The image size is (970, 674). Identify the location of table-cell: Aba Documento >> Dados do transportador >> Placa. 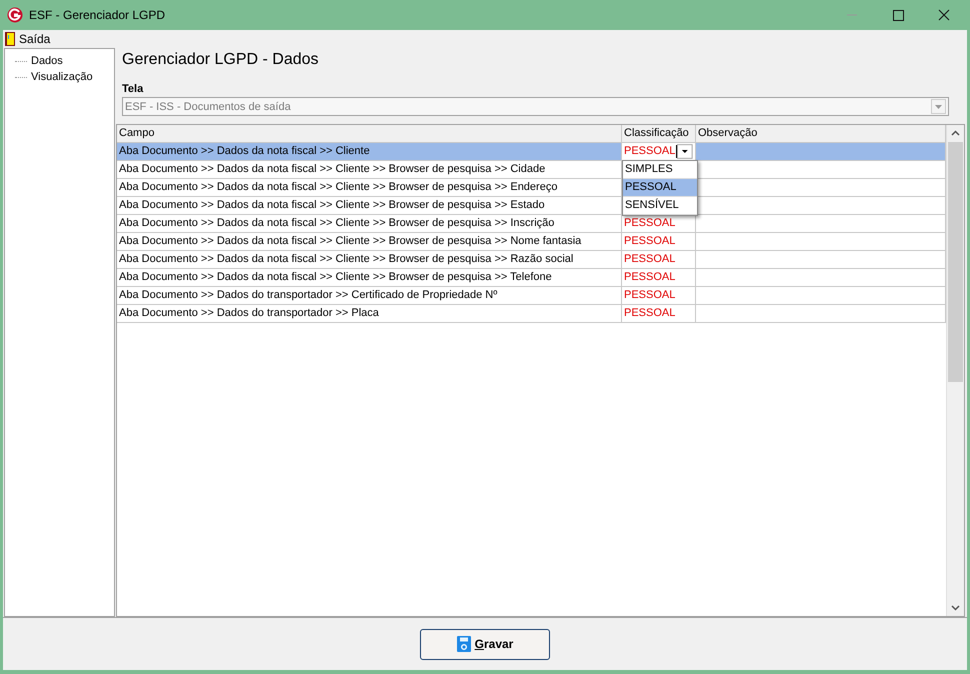
(369, 313).